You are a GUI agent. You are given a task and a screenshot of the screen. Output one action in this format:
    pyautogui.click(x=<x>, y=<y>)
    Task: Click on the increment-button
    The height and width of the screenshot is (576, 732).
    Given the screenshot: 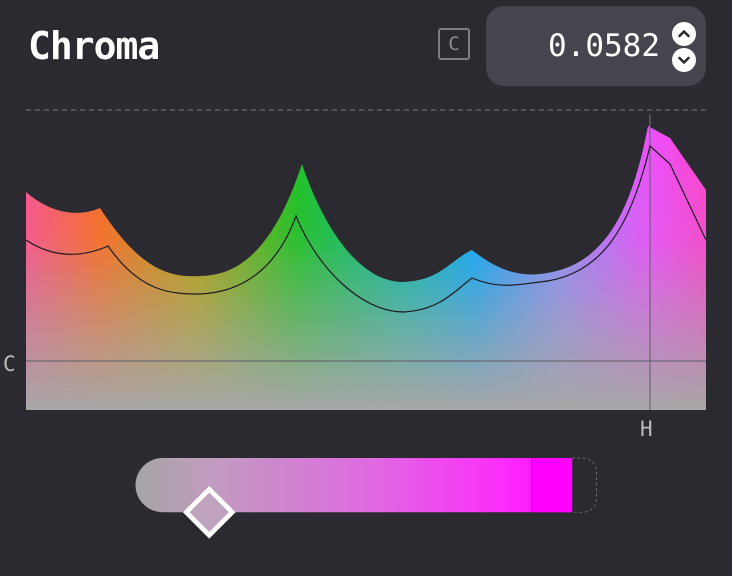 What is the action you would take?
    pyautogui.click(x=684, y=34)
    